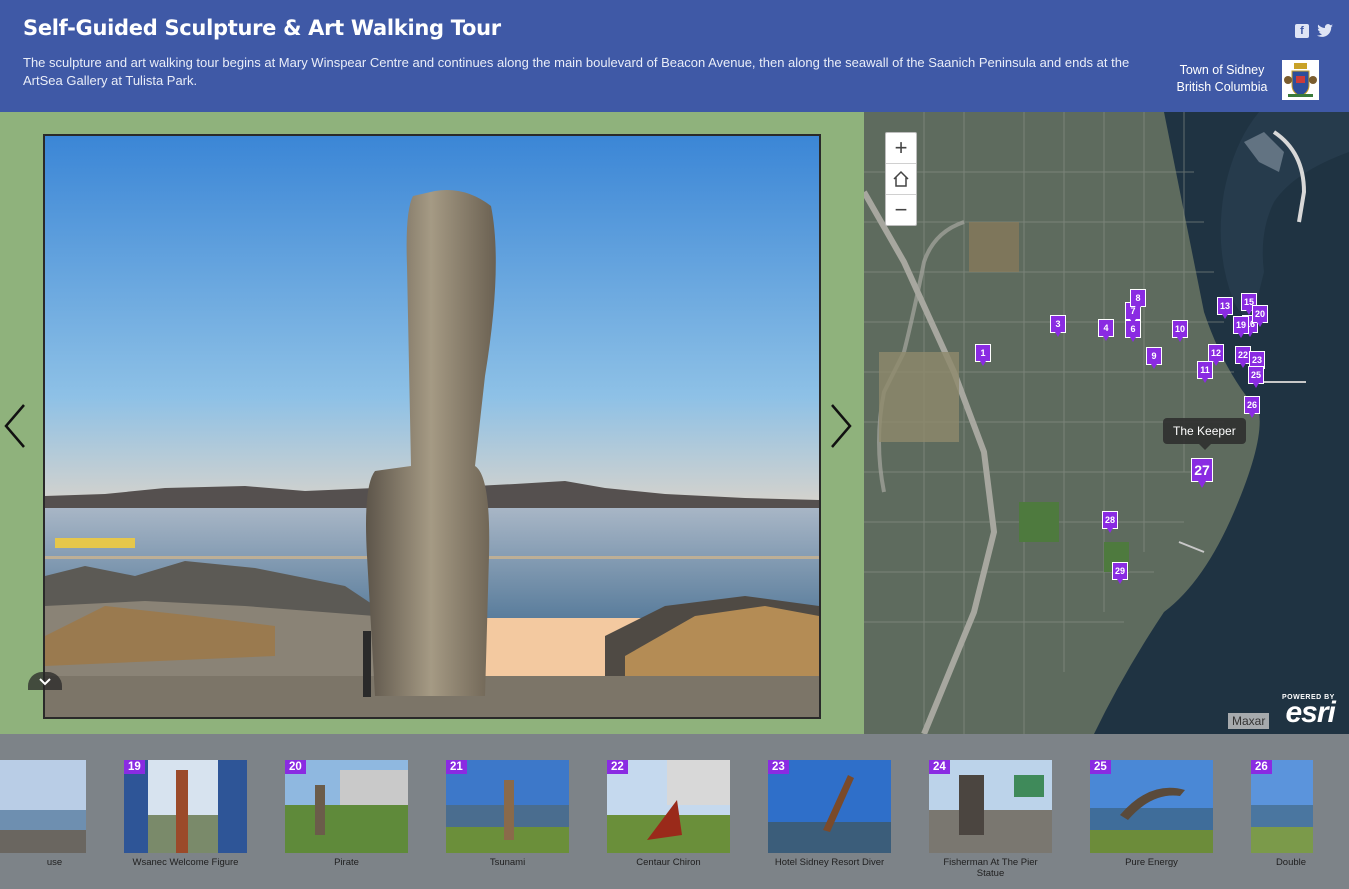 This screenshot has width=1349, height=889. I want to click on map-pin: 1, so click(983, 355).